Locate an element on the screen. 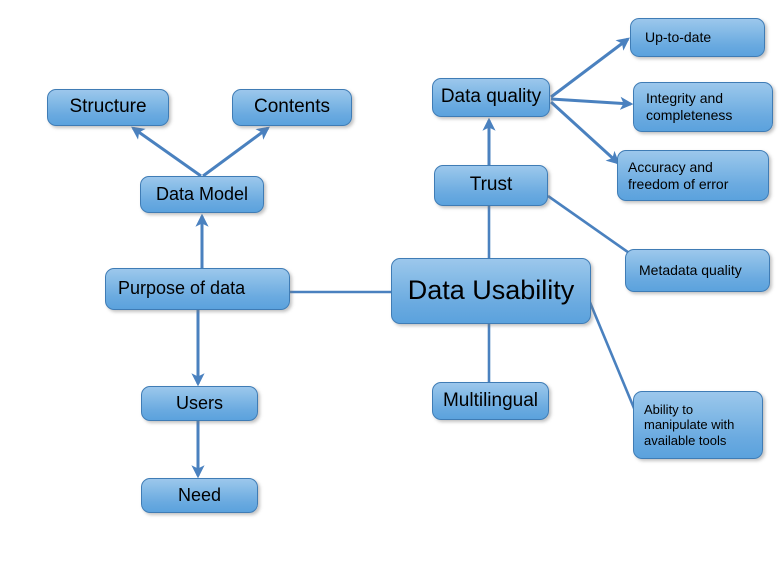  node-label-need: Need is located at coordinates (199, 494).